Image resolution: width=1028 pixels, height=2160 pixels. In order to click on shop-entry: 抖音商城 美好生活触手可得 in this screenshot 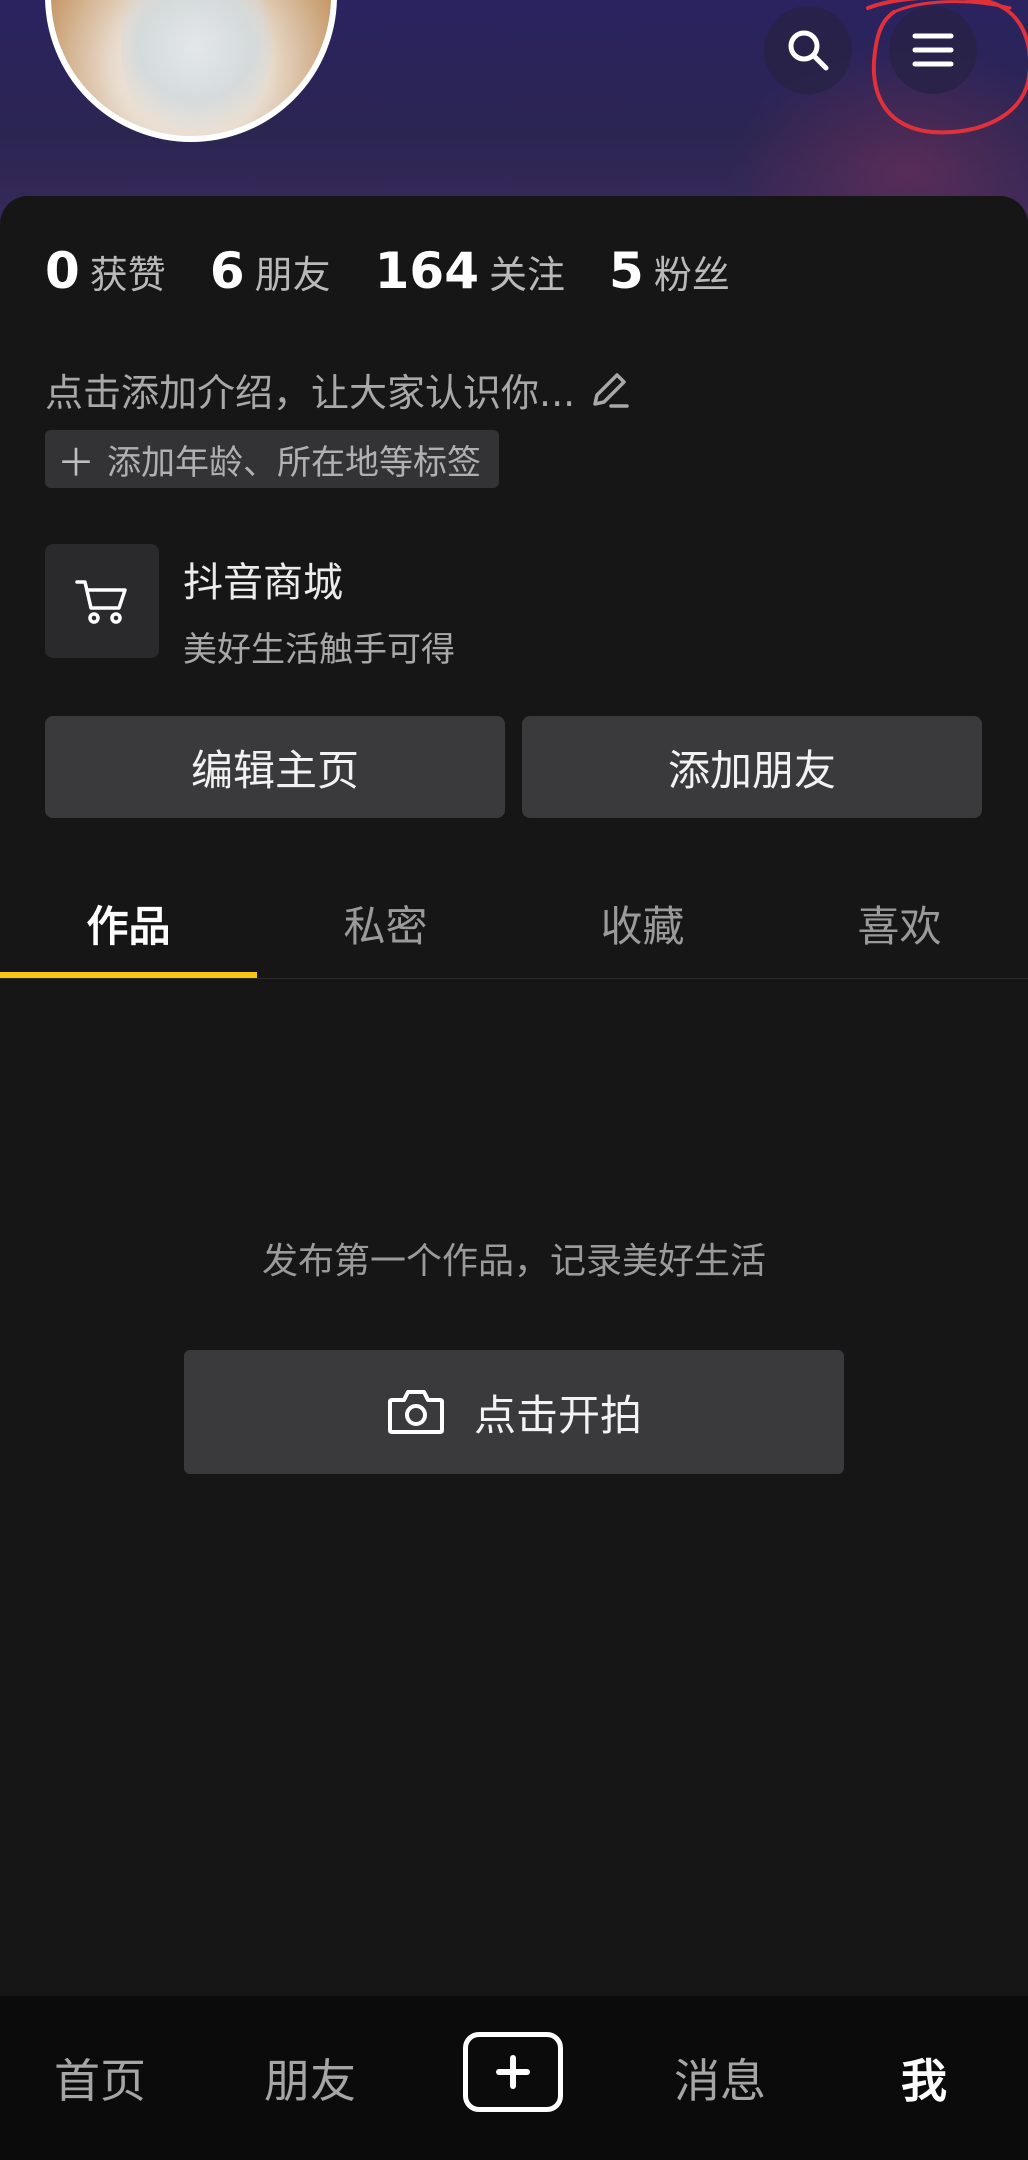, I will do `click(250, 607)`.